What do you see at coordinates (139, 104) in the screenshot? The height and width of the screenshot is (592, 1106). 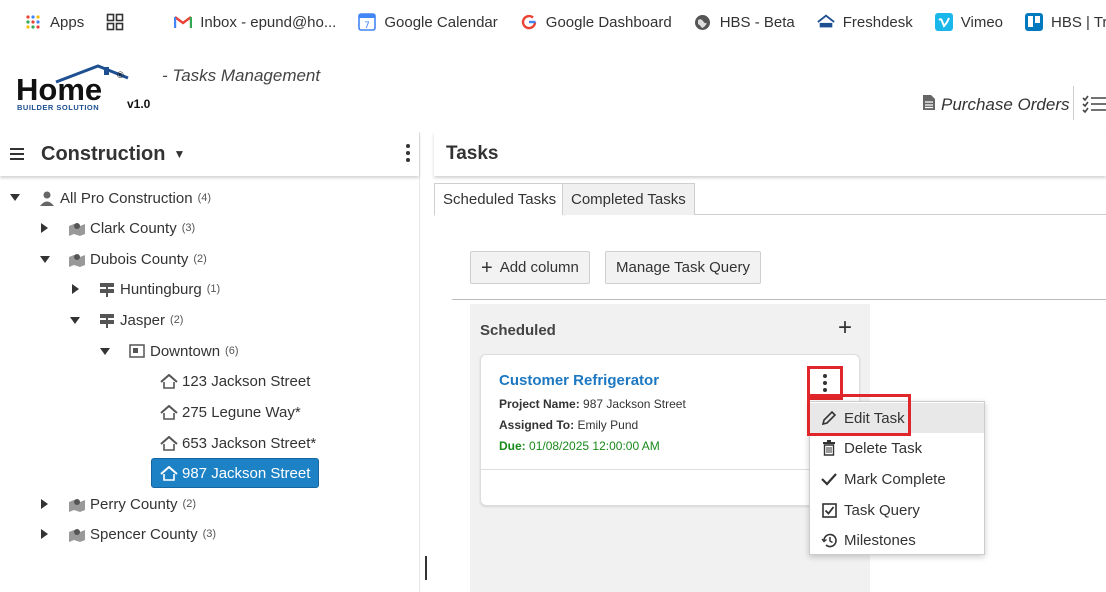 I see `logo-version: v1.0` at bounding box center [139, 104].